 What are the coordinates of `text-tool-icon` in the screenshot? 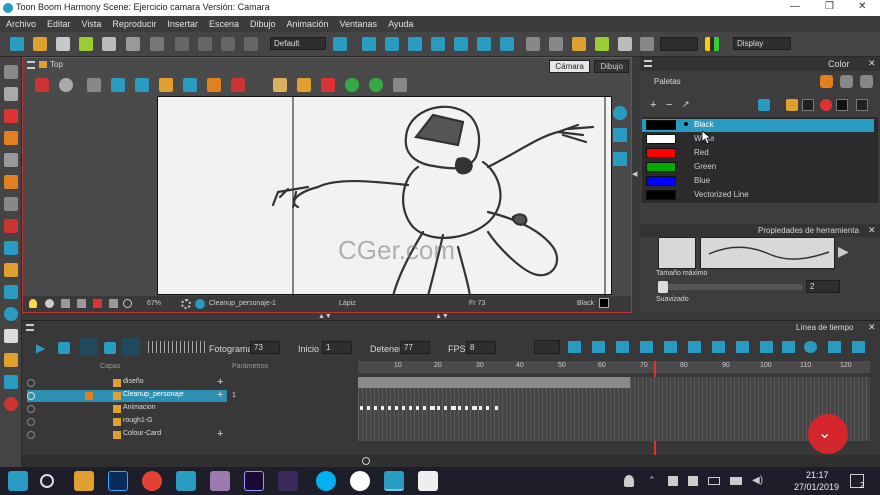 It's located at (11, 160).